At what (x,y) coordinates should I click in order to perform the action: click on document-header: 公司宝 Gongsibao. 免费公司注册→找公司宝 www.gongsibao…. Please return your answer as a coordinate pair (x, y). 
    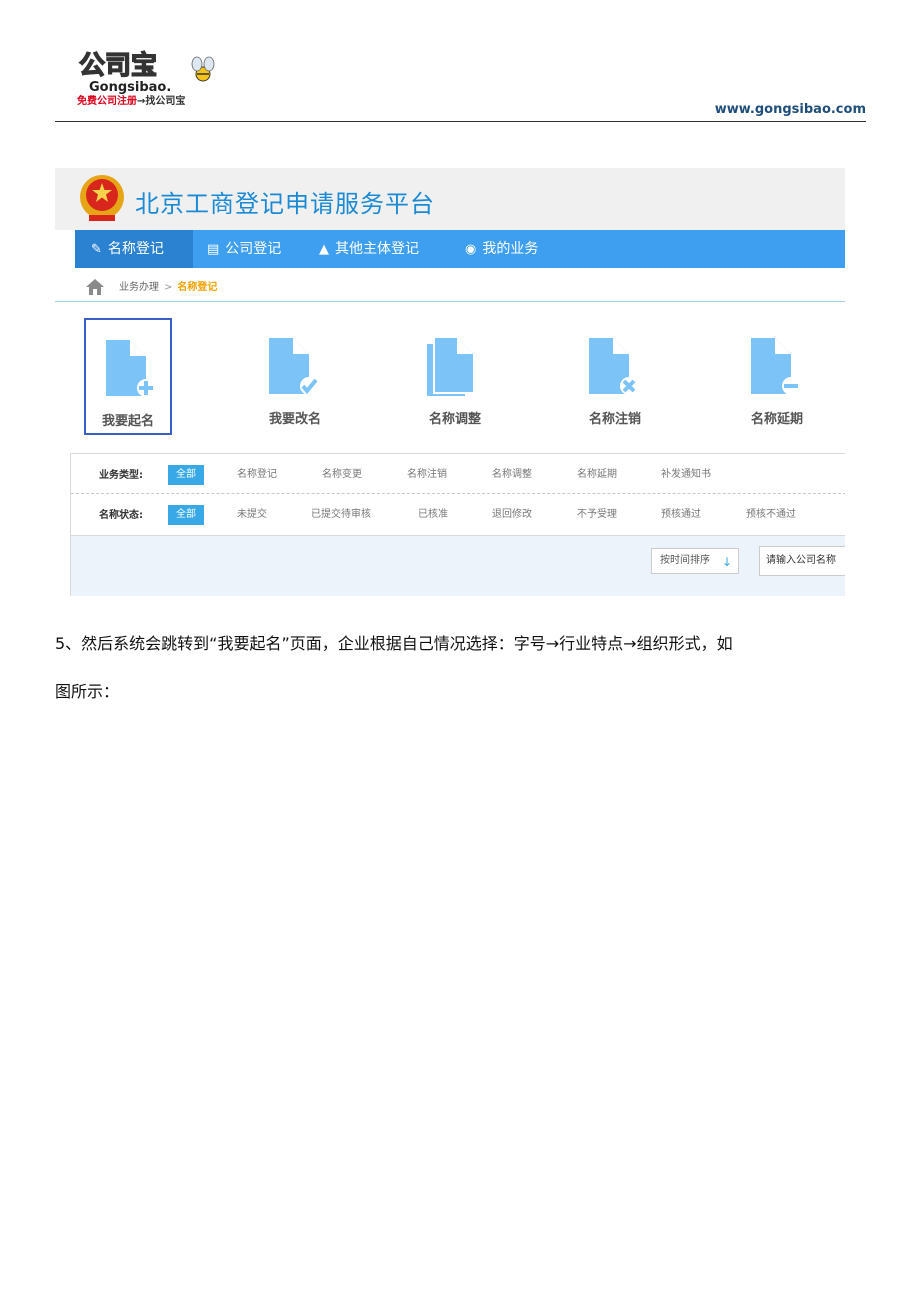
    Looking at the image, I should click on (460, 80).